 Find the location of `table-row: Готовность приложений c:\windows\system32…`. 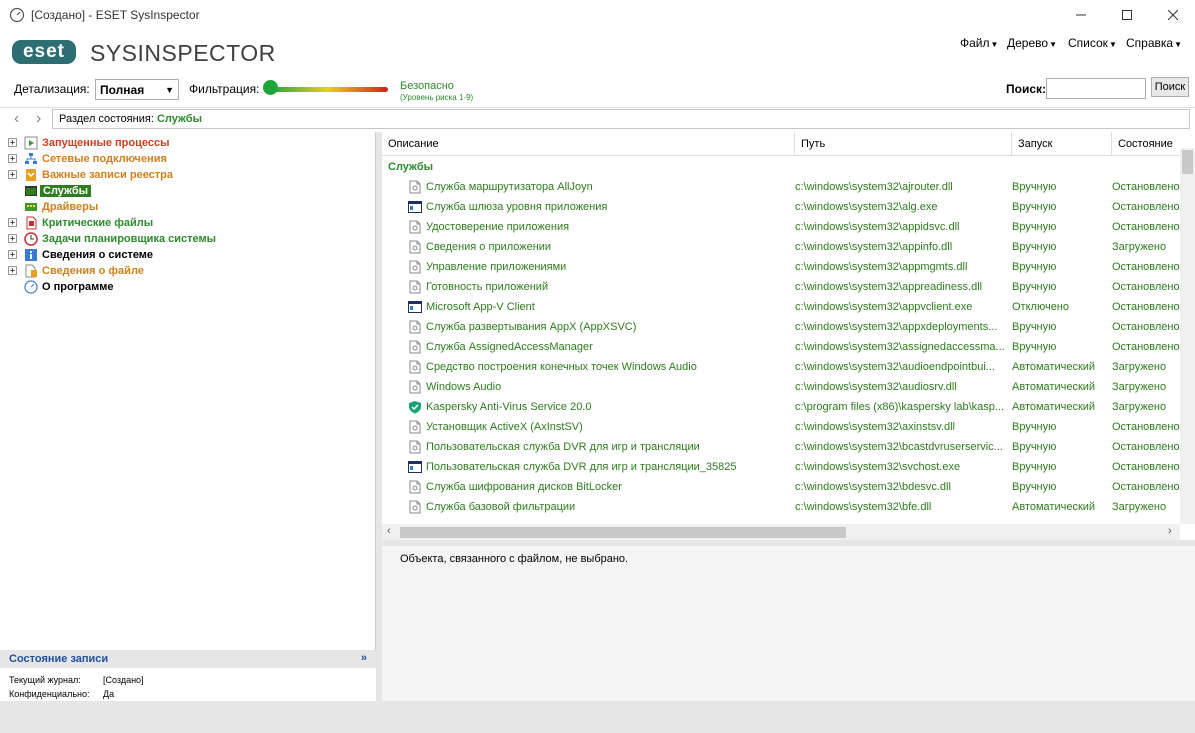

table-row: Готовность приложений c:\windows\system32… is located at coordinates (781, 287).